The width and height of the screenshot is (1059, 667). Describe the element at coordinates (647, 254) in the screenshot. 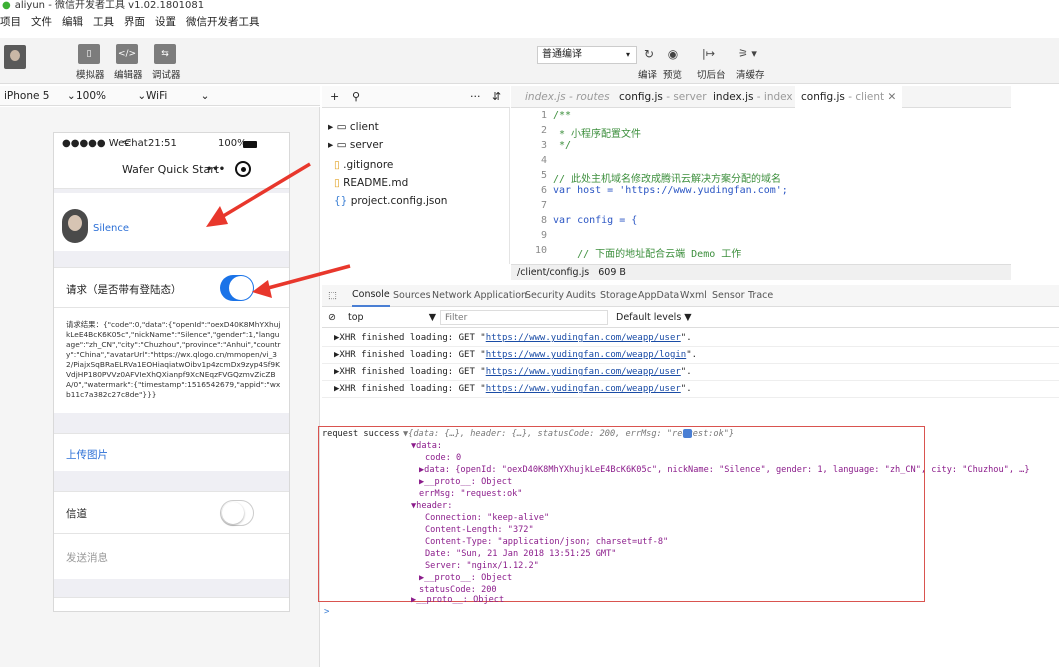

I see `code-line: // 下面的地址配合云端 Demo 工作` at that location.